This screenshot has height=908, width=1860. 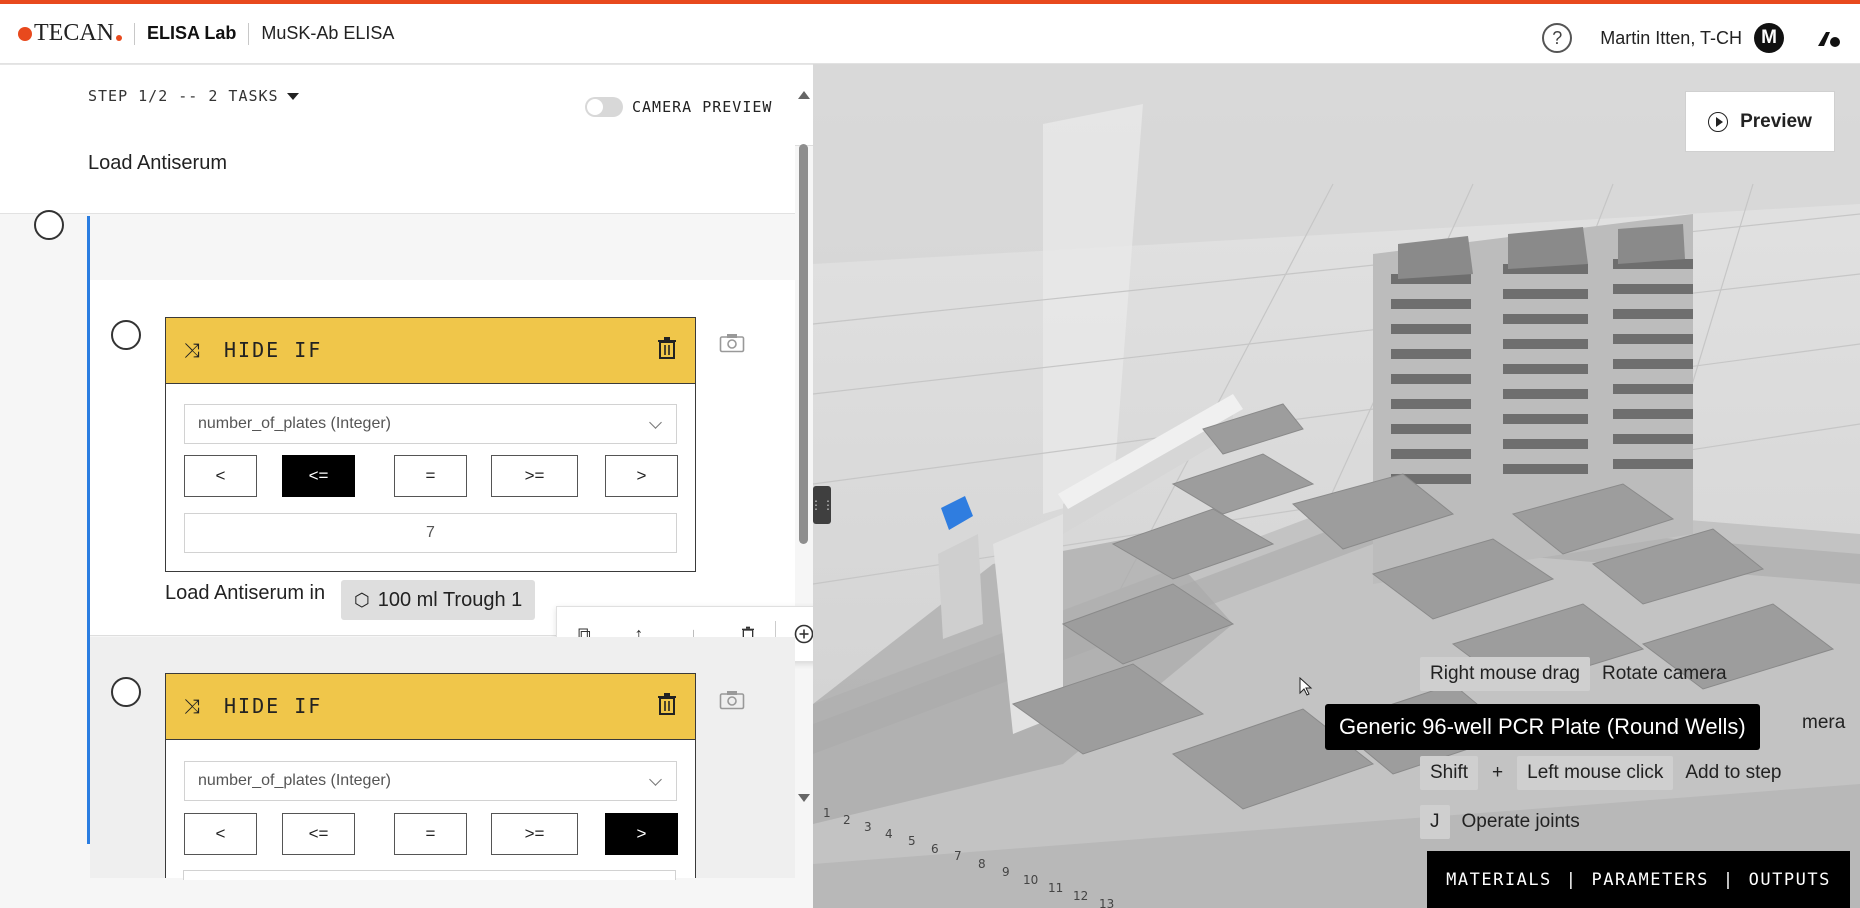 I want to click on hint-add-to-step: Shift + Left mouse click Add to step, so click(x=1601, y=773).